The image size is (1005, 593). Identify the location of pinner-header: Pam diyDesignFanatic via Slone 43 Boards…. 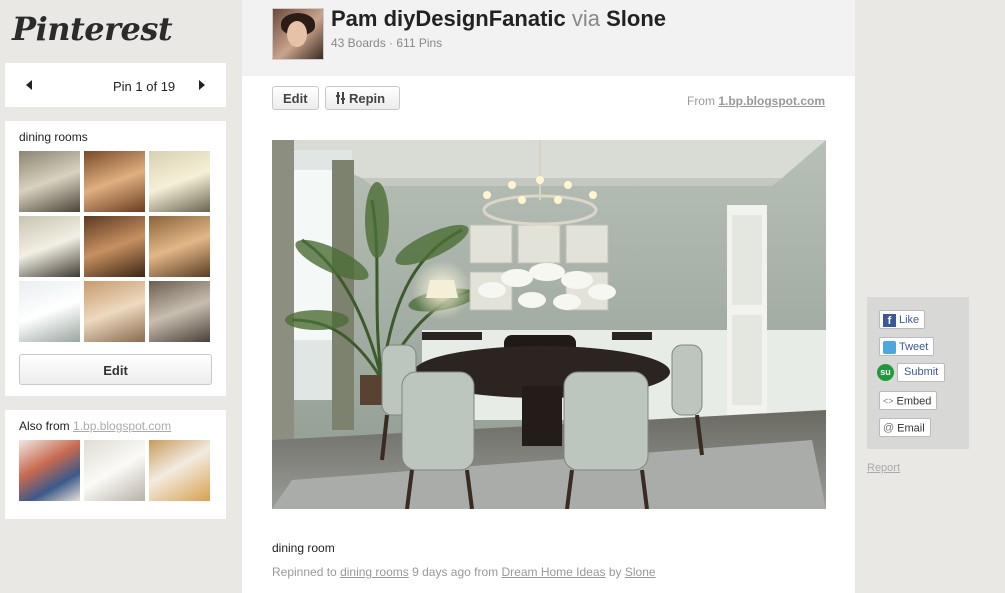
(548, 38).